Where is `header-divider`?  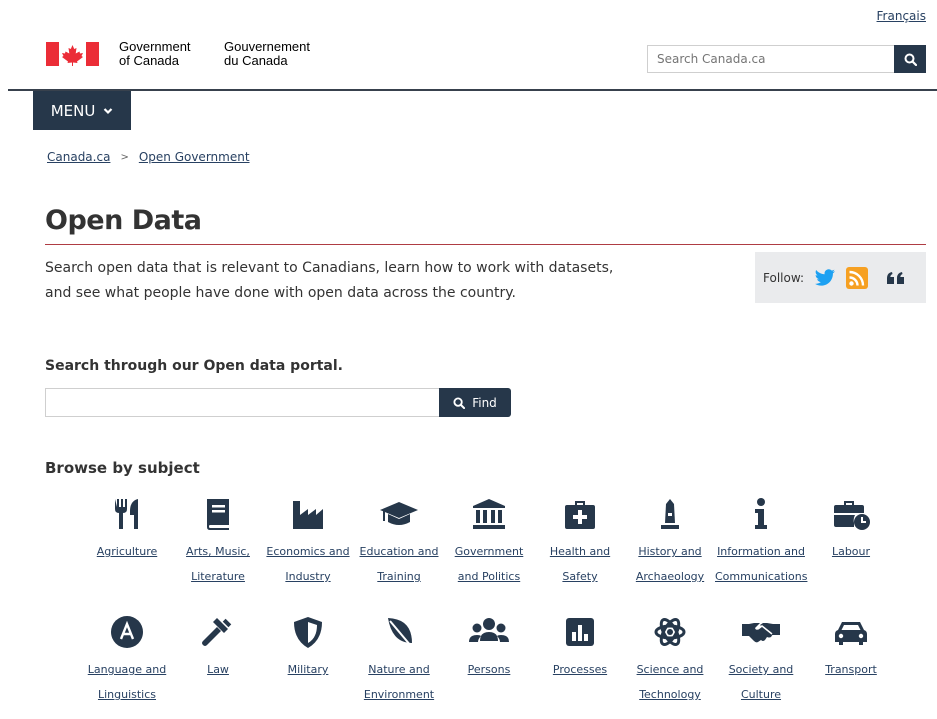
header-divider is located at coordinates (472, 90).